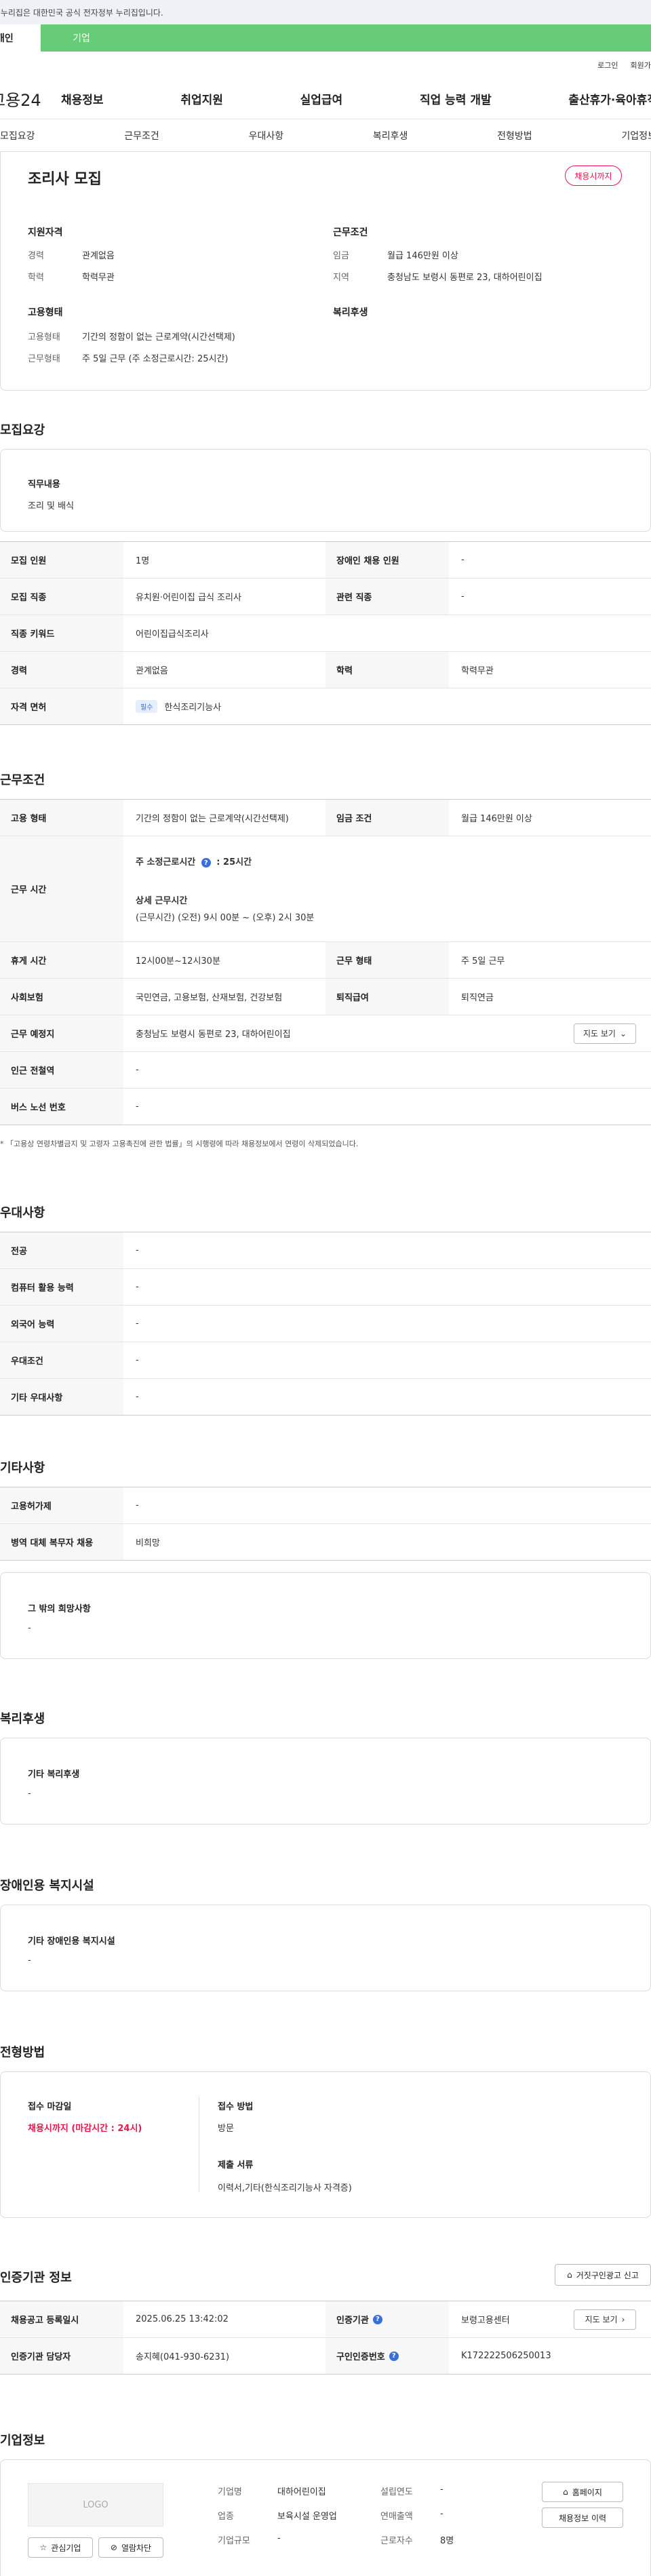  I want to click on table-row: 전공 -, so click(325, 1250).